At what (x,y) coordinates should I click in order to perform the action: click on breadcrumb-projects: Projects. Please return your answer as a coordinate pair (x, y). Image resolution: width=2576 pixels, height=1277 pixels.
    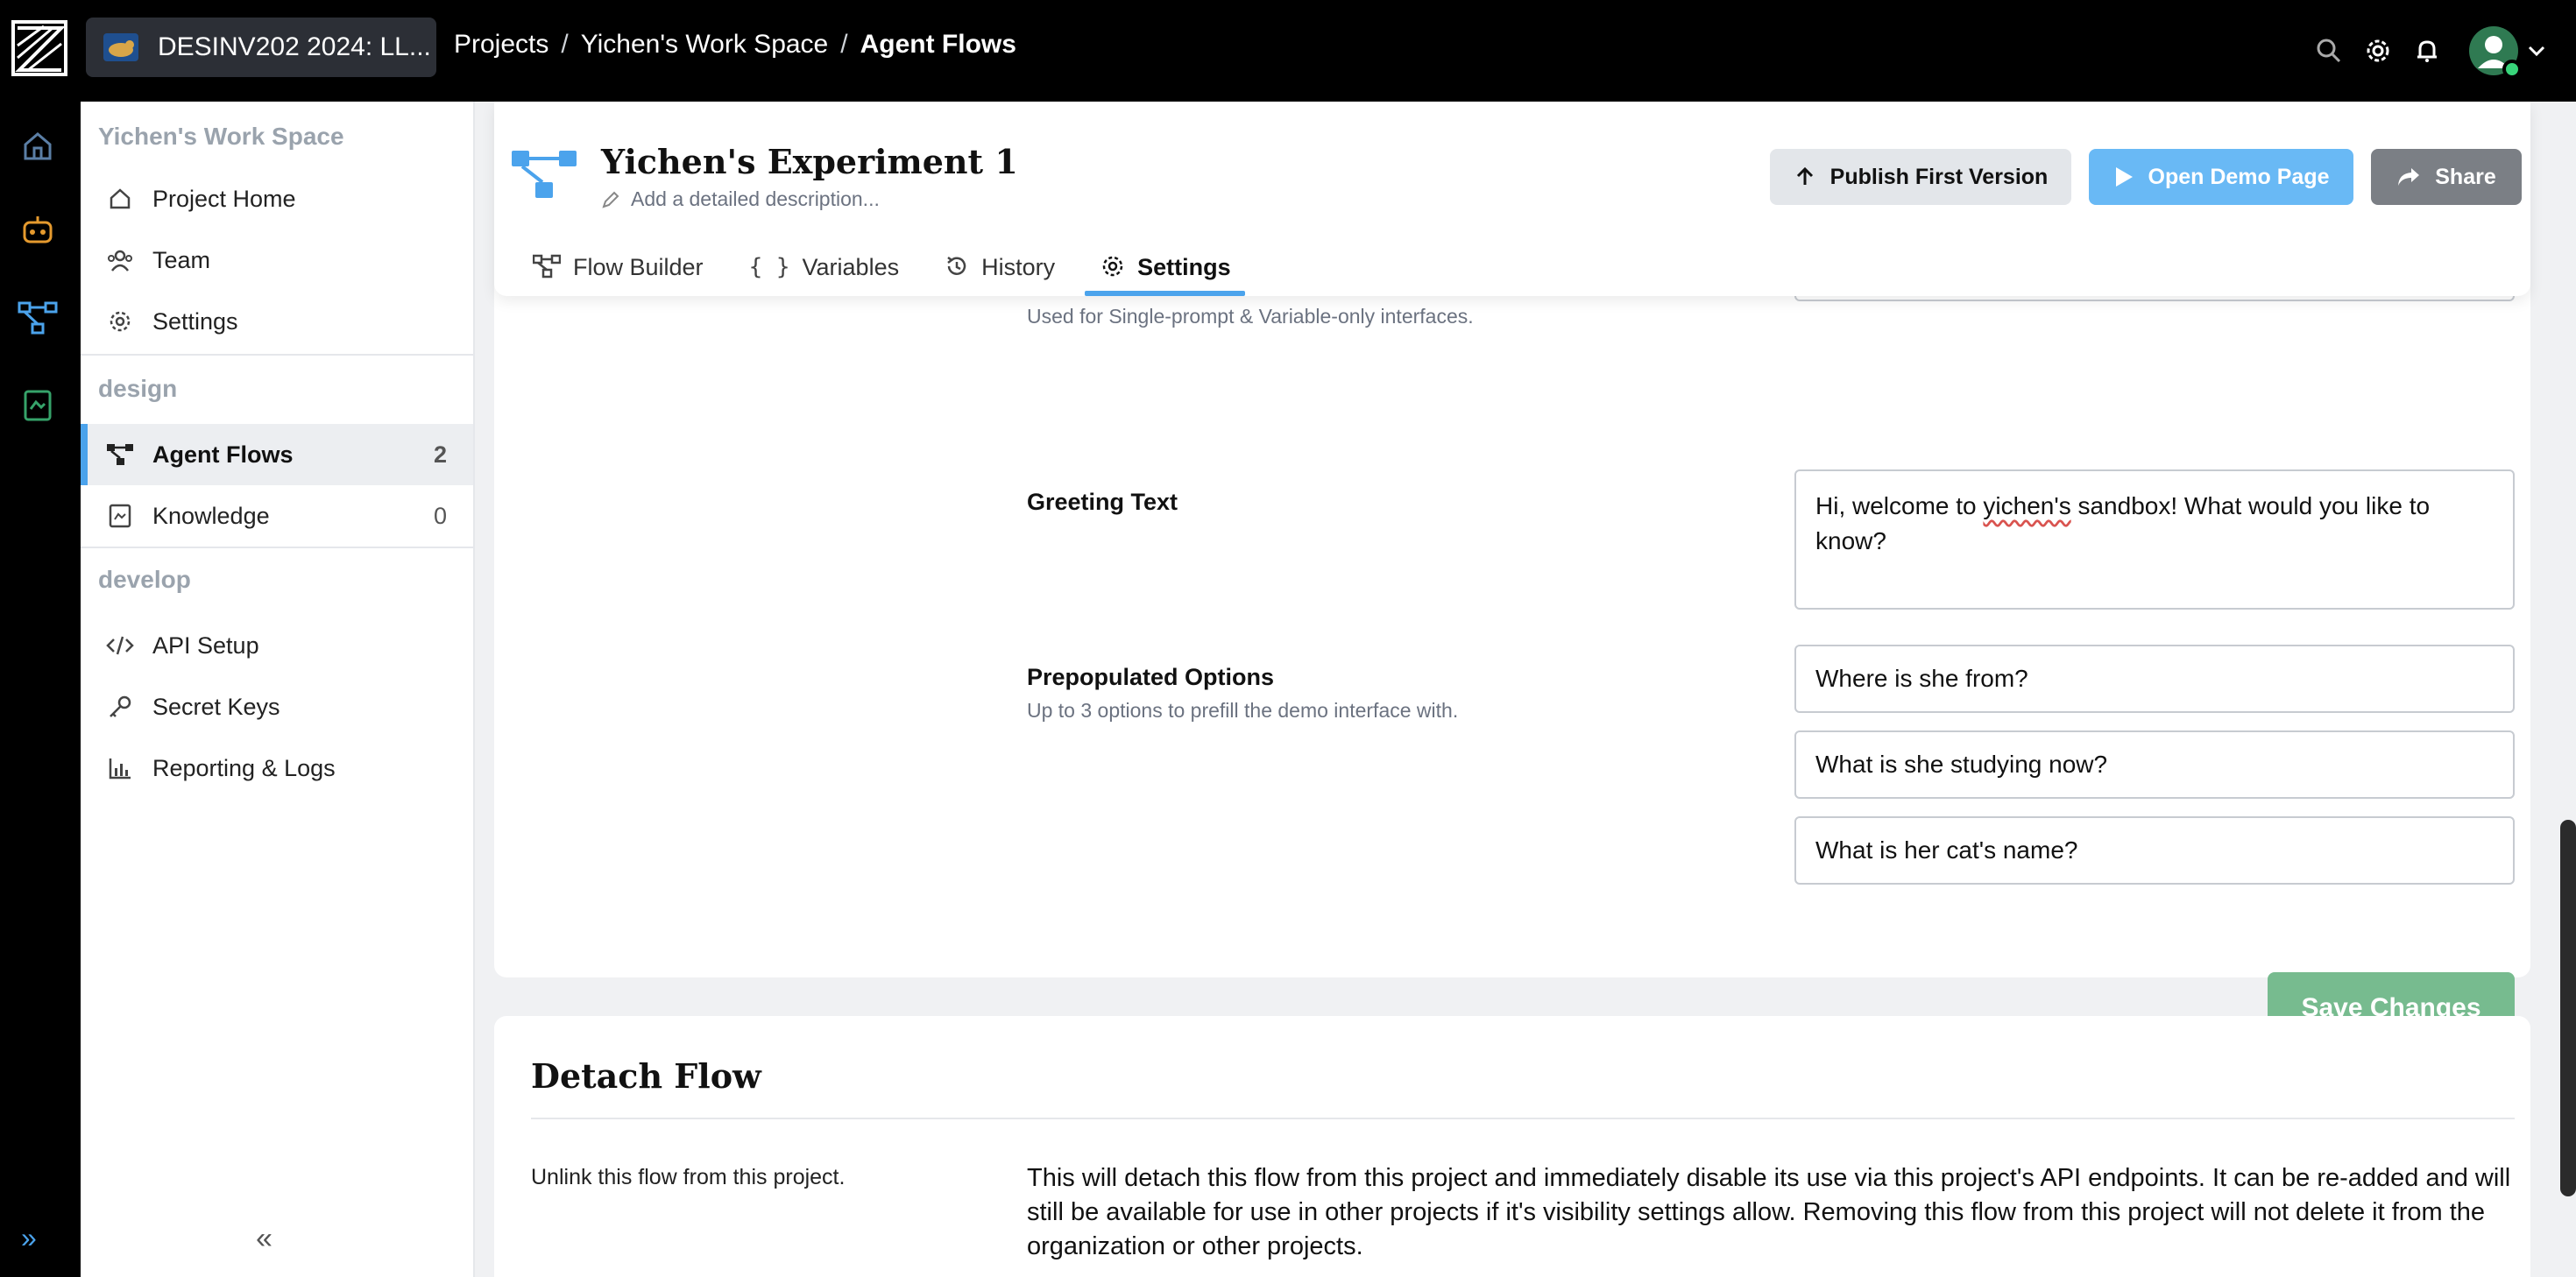
    Looking at the image, I should click on (501, 45).